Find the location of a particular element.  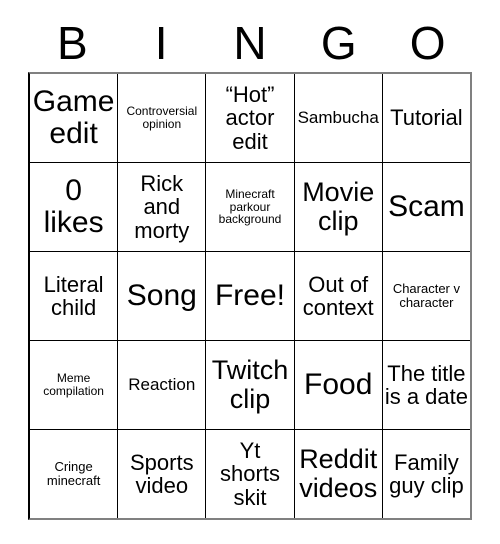

bingo-cell-i3: Song is located at coordinates (161, 296).